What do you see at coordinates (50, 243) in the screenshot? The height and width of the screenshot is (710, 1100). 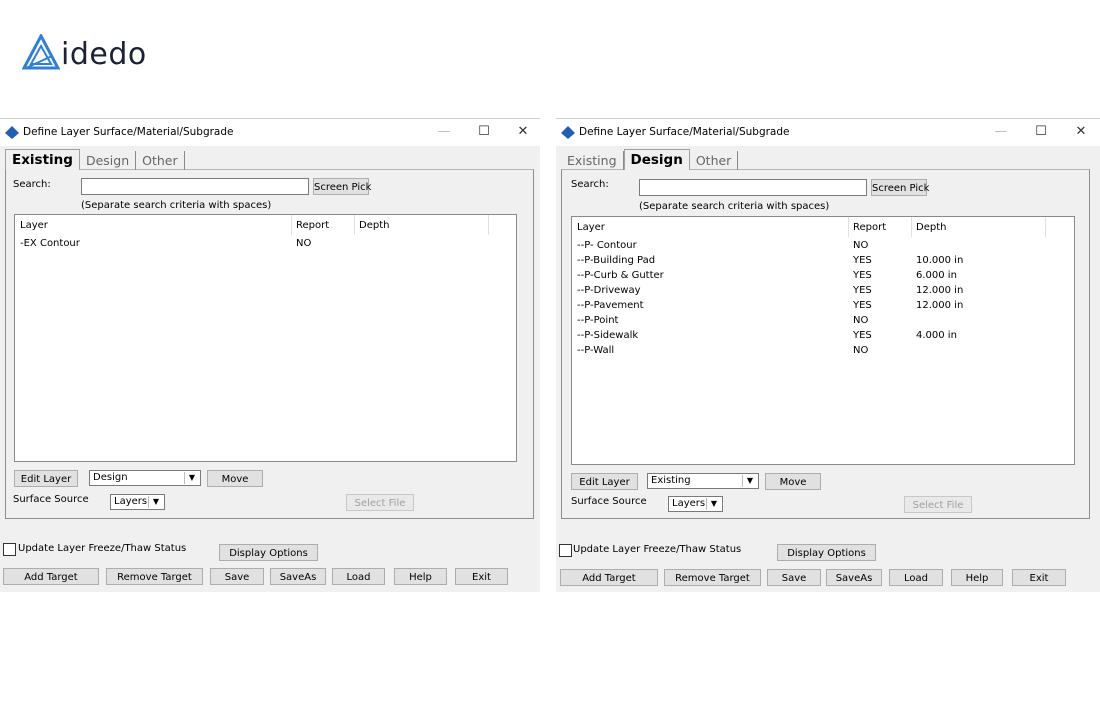 I see `cell-layer: -EX Contour` at bounding box center [50, 243].